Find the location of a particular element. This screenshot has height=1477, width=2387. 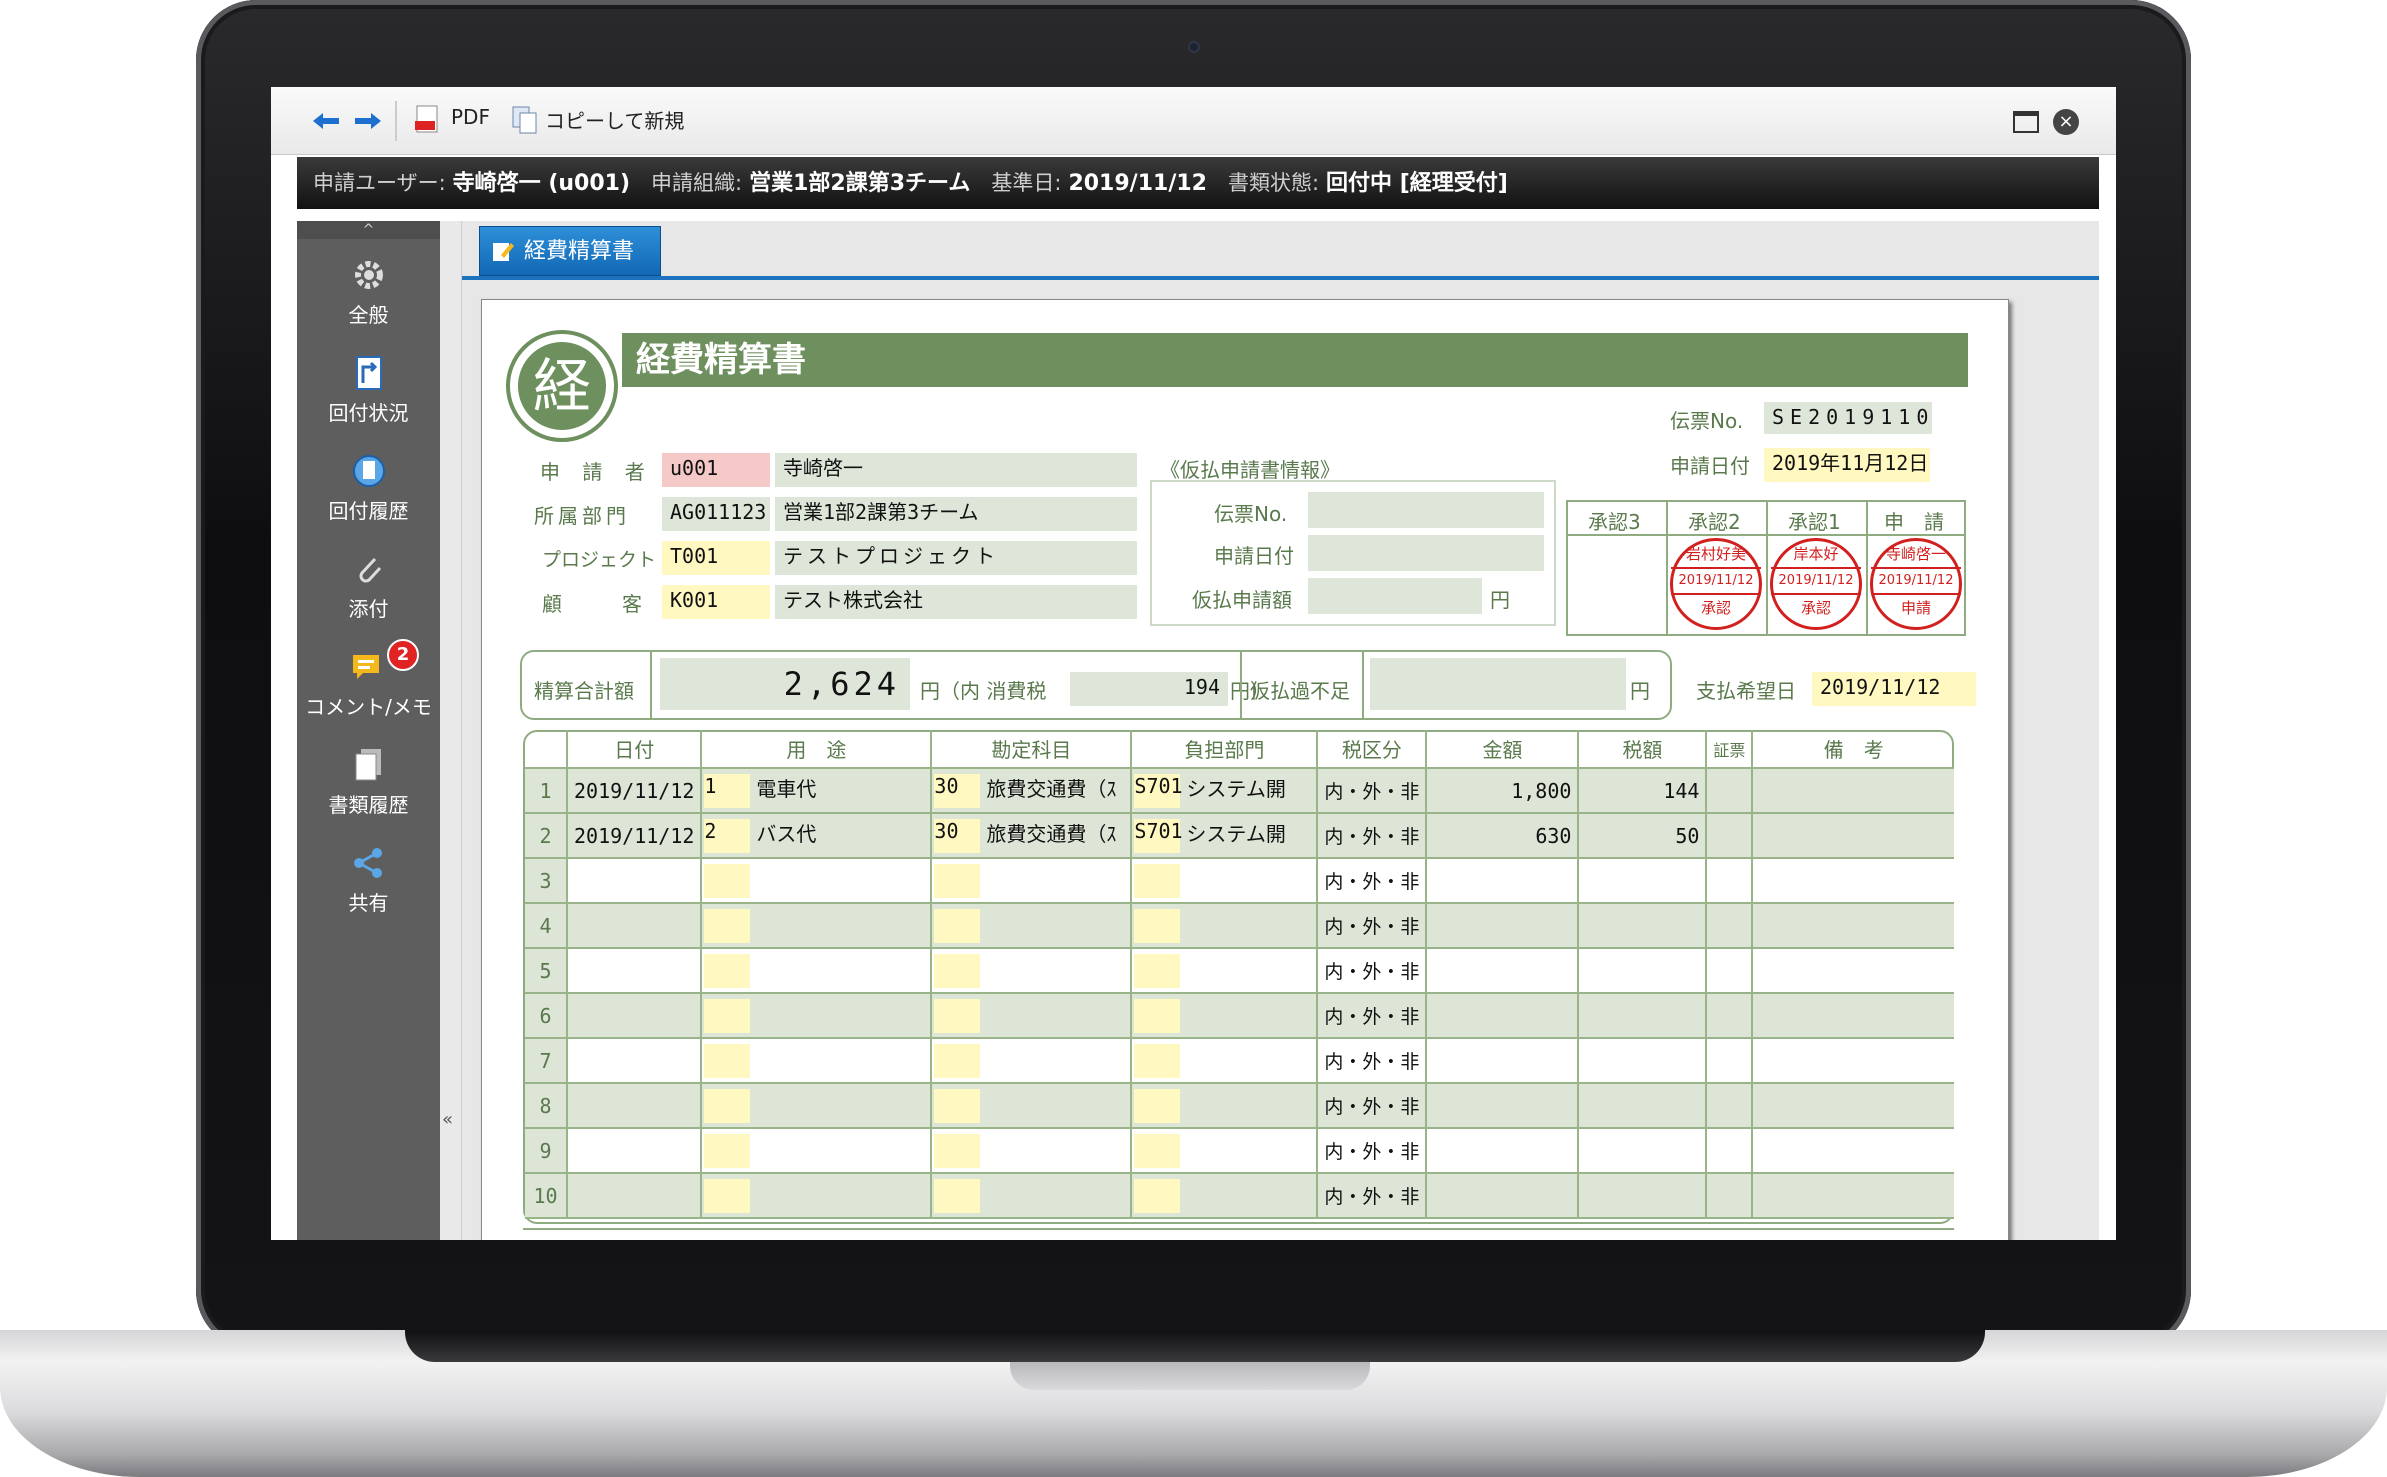

row-use: 1 電車代 is located at coordinates (817, 791).